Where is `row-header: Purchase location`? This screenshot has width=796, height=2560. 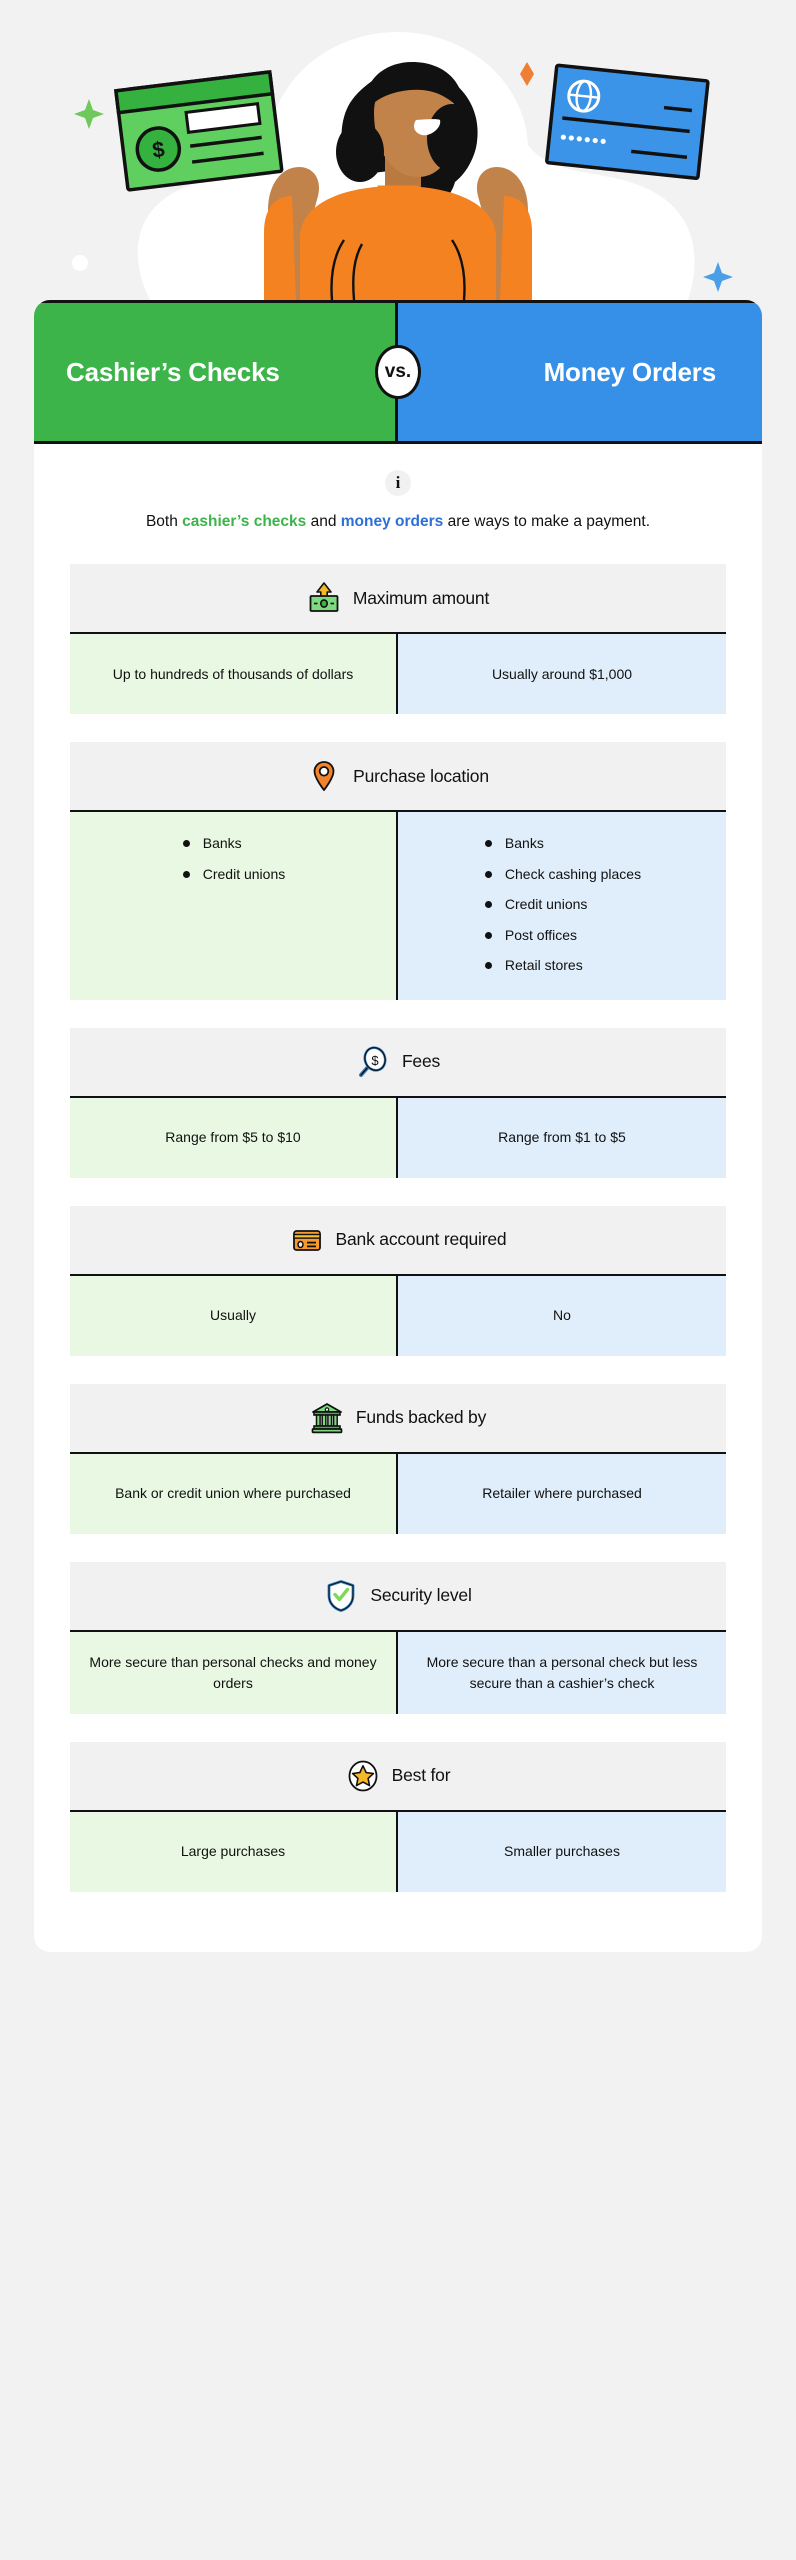 row-header: Purchase location is located at coordinates (398, 777).